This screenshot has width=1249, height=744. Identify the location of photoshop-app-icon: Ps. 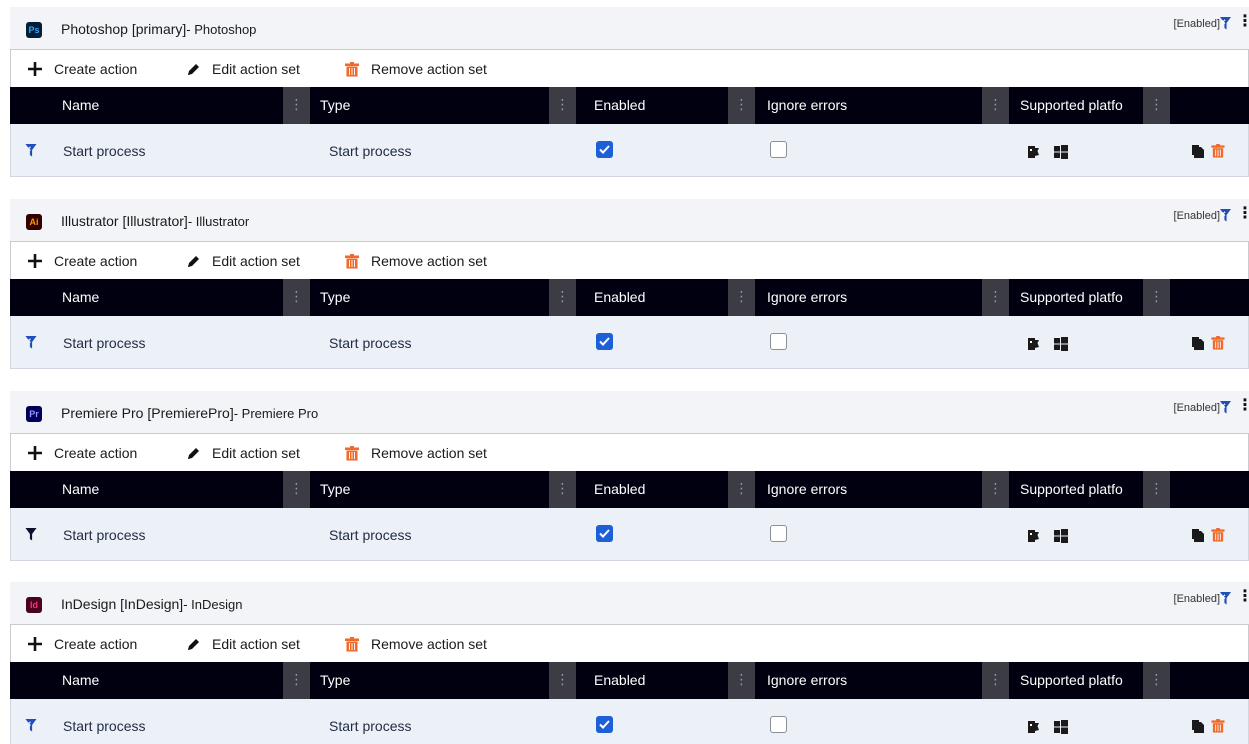
(34, 30).